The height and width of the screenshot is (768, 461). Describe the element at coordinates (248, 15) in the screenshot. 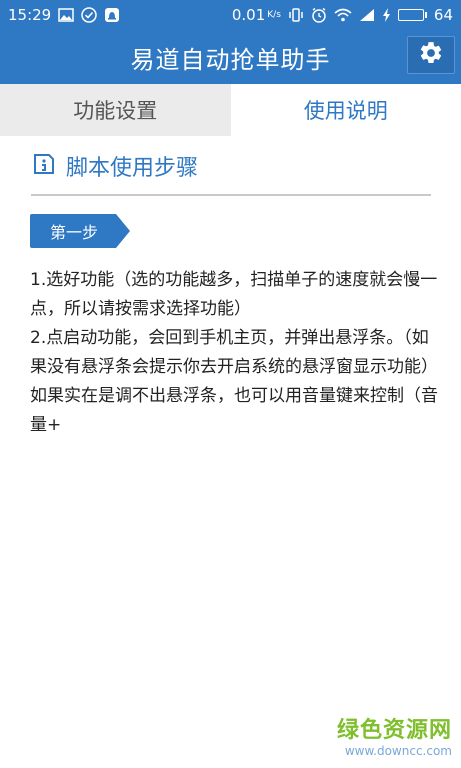

I see `network-speed: 0.01` at that location.